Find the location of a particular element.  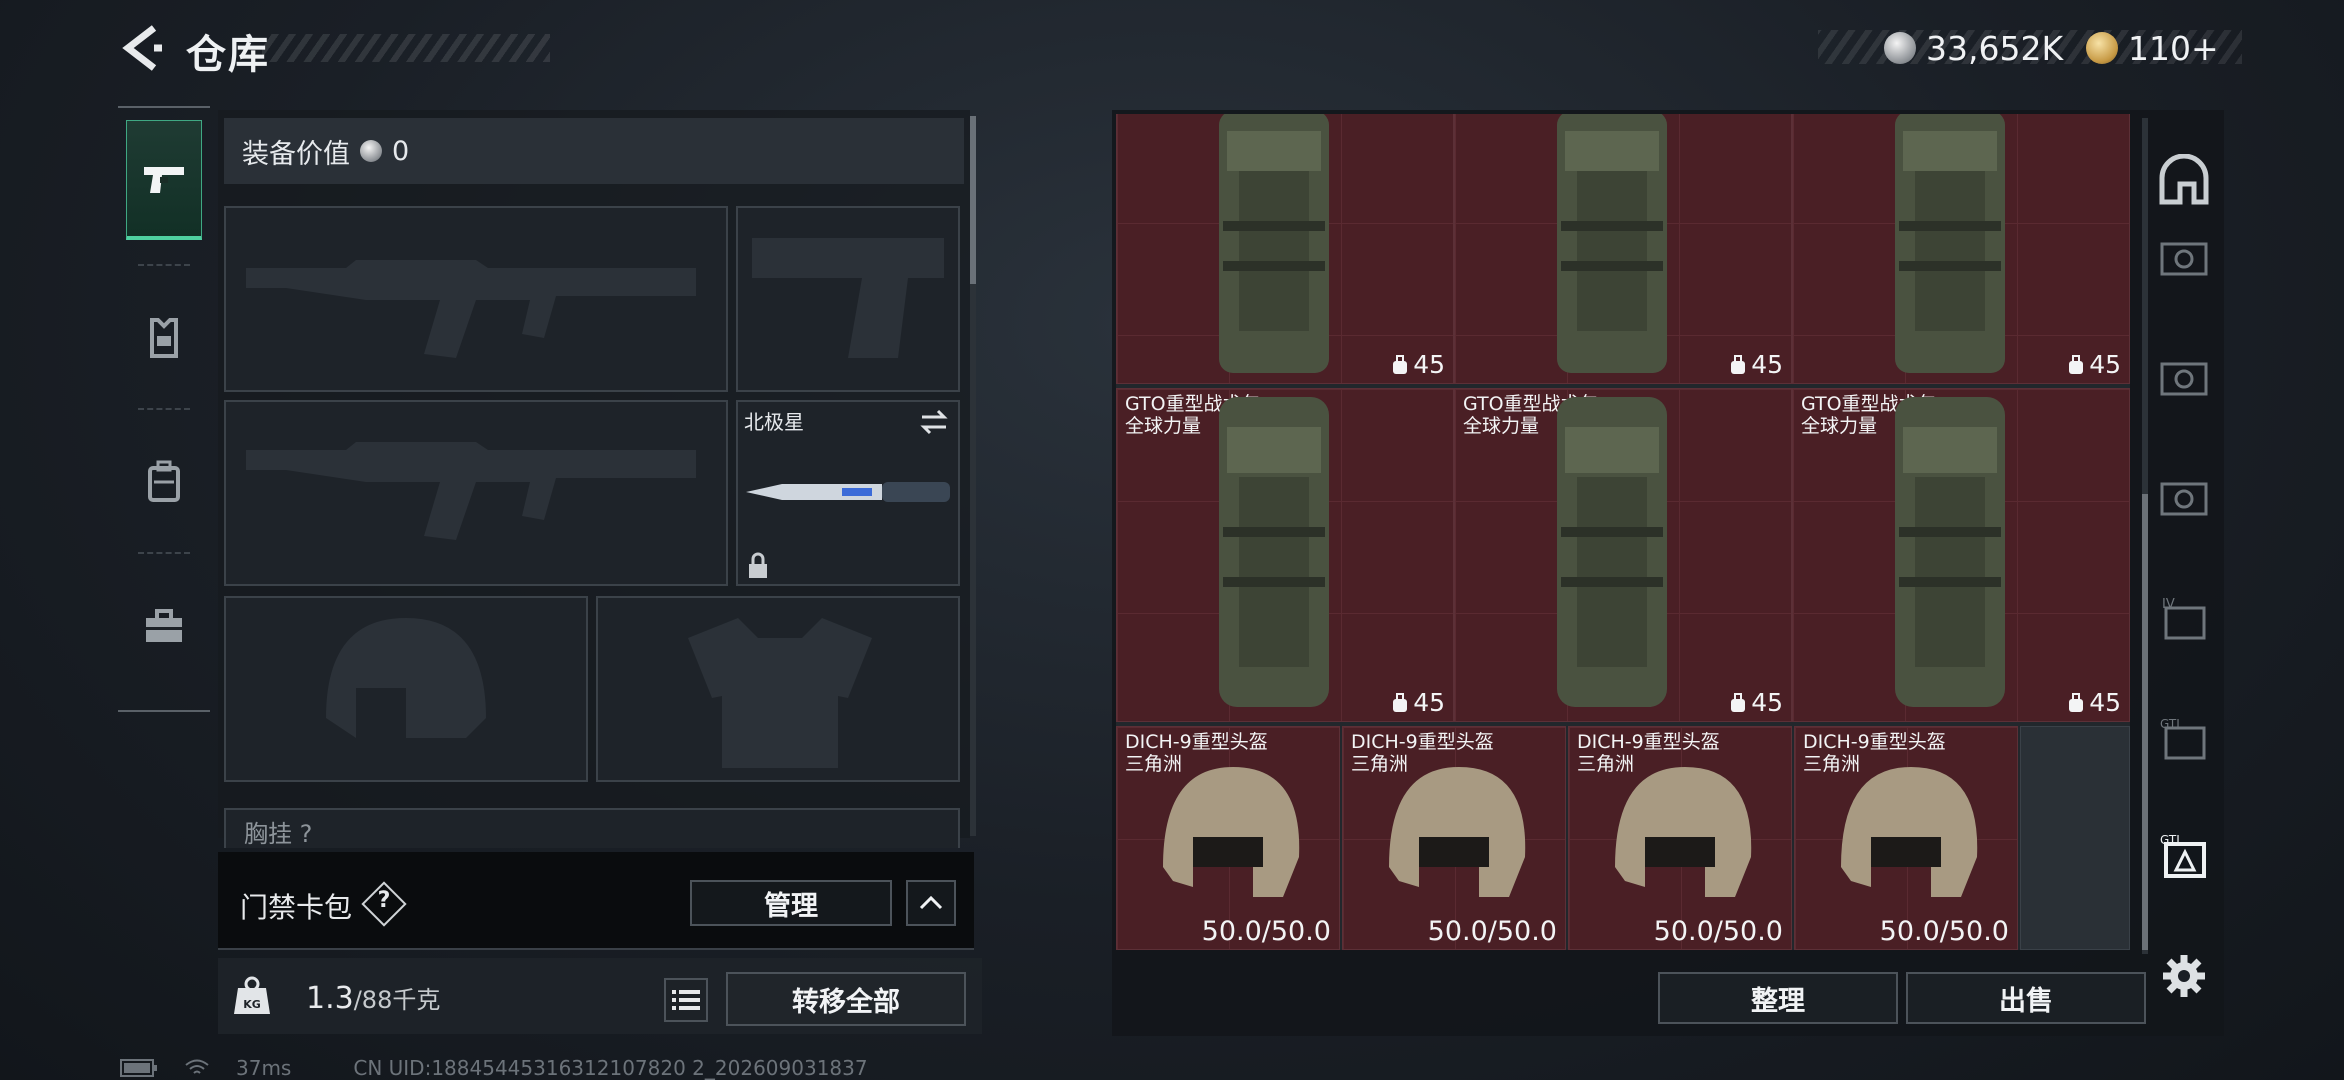

pistol-icon is located at coordinates (164, 179).